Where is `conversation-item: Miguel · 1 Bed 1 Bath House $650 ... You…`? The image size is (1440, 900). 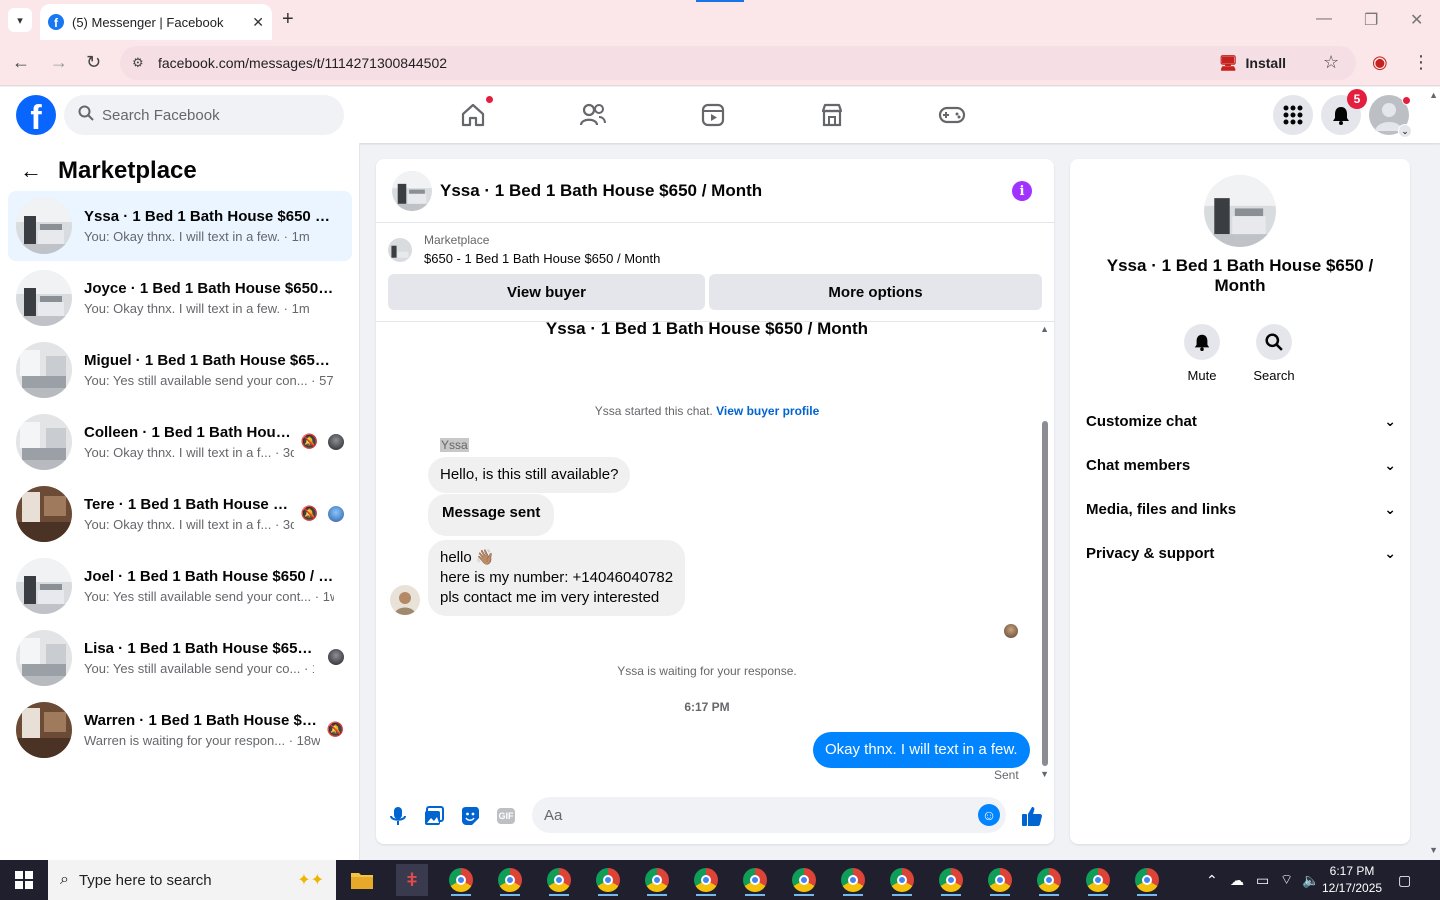
conversation-item: Miguel · 1 Bed 1 Bath House $650 ... You… is located at coordinates (180, 370).